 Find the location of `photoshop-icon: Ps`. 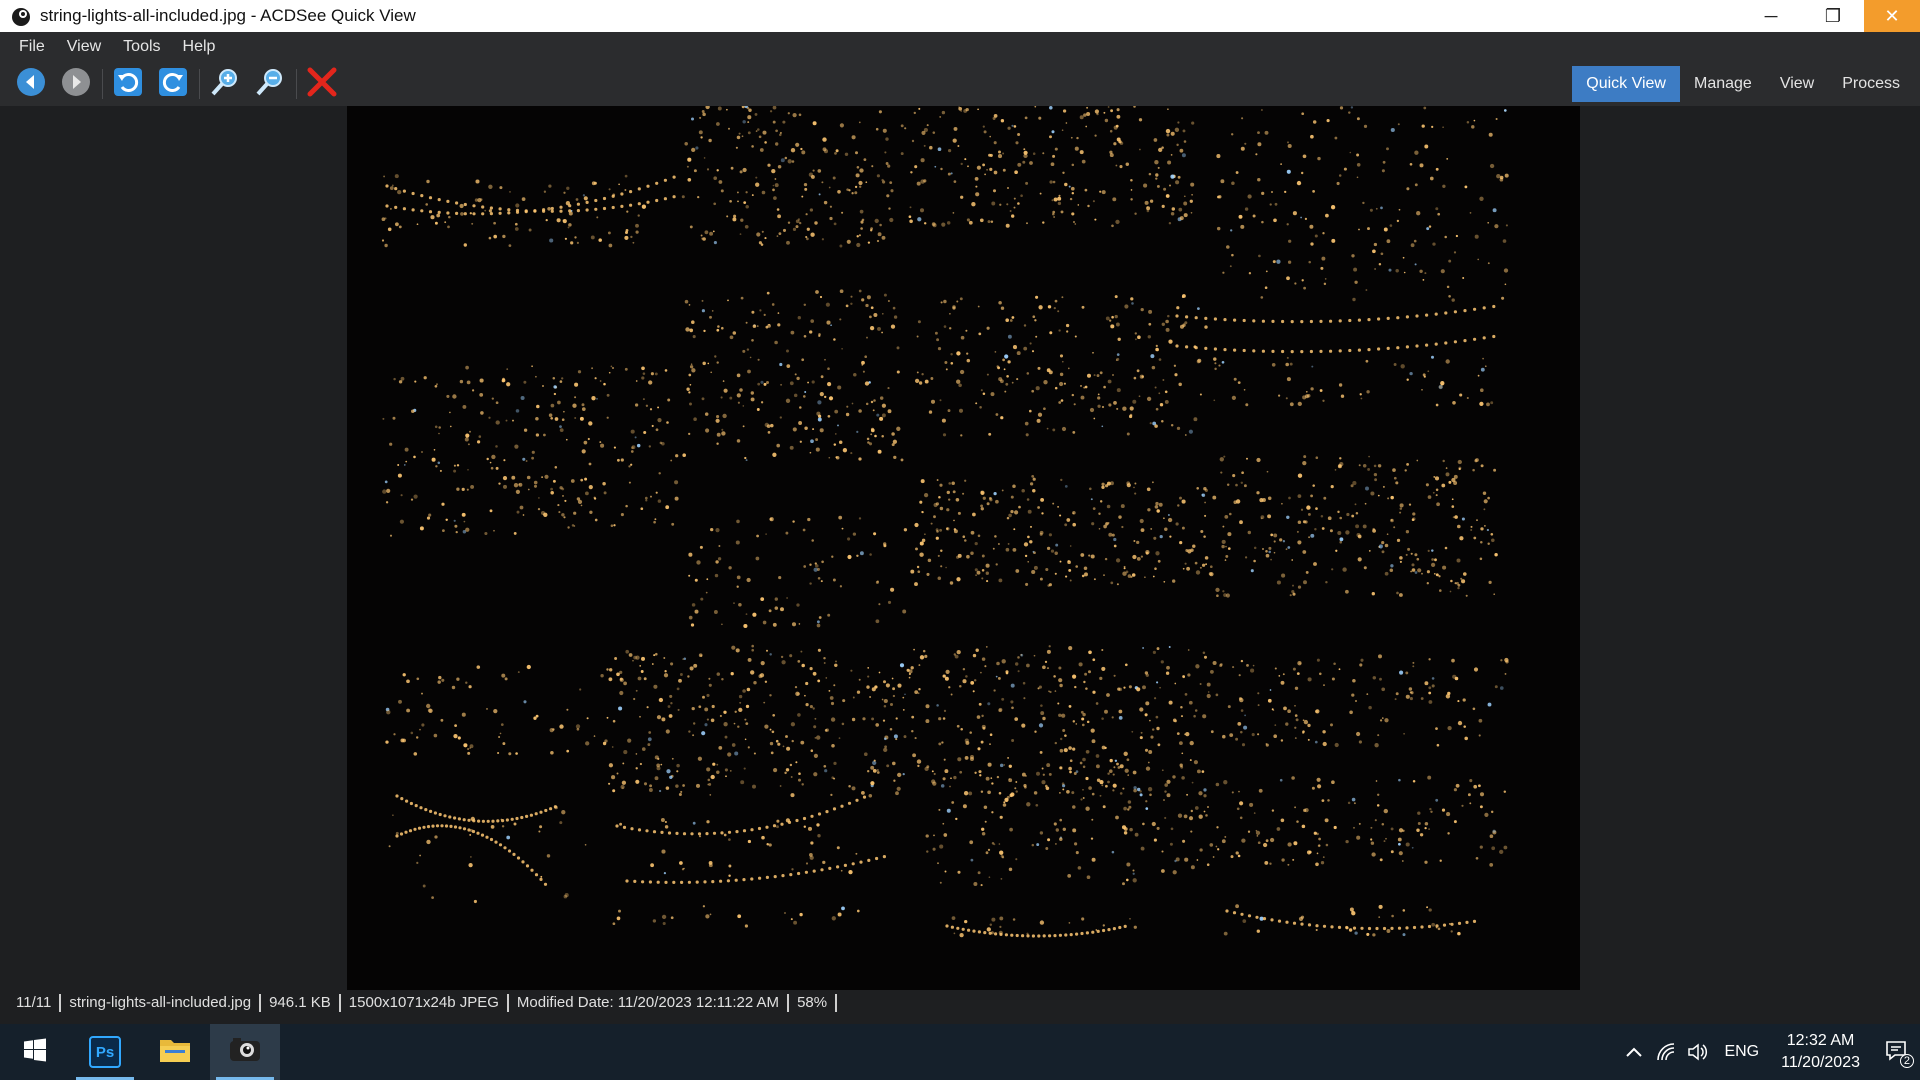

photoshop-icon: Ps is located at coordinates (105, 1052).